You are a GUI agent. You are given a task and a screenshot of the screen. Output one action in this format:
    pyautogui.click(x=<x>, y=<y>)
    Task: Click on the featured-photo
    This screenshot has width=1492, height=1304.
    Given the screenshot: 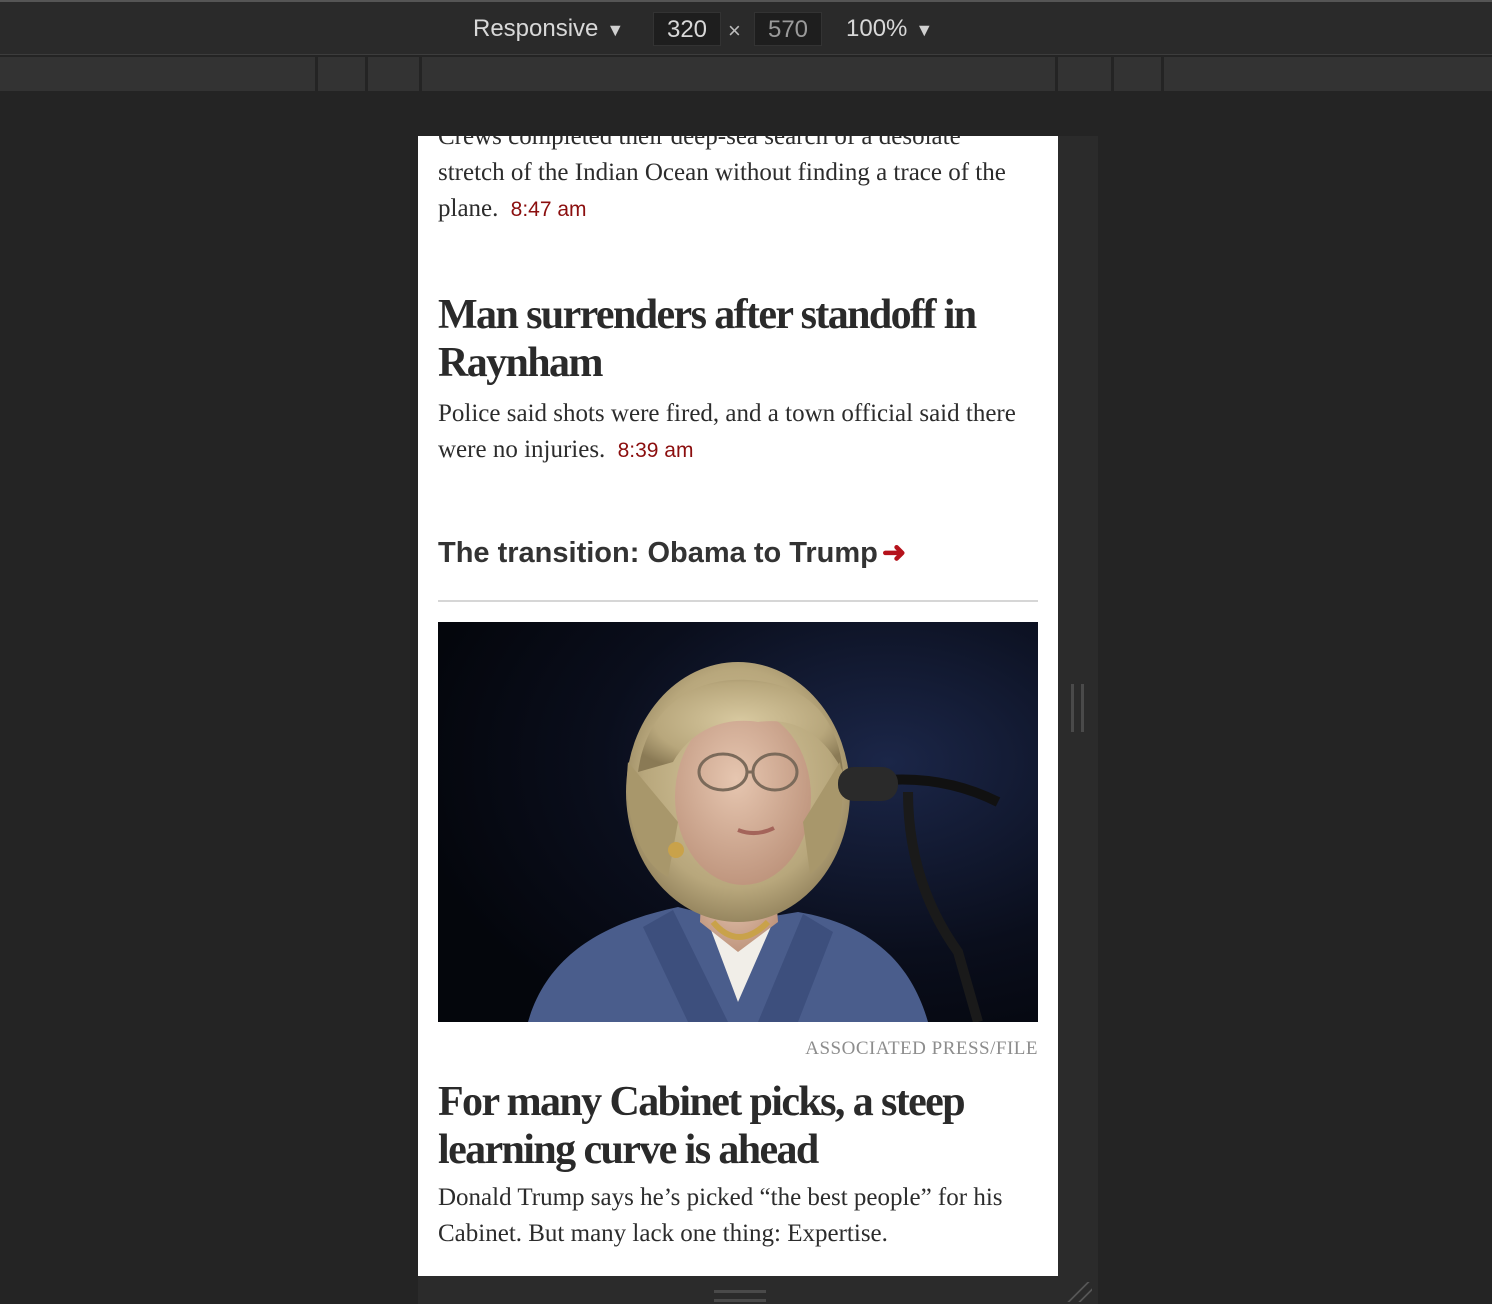 What is the action you would take?
    pyautogui.click(x=738, y=822)
    